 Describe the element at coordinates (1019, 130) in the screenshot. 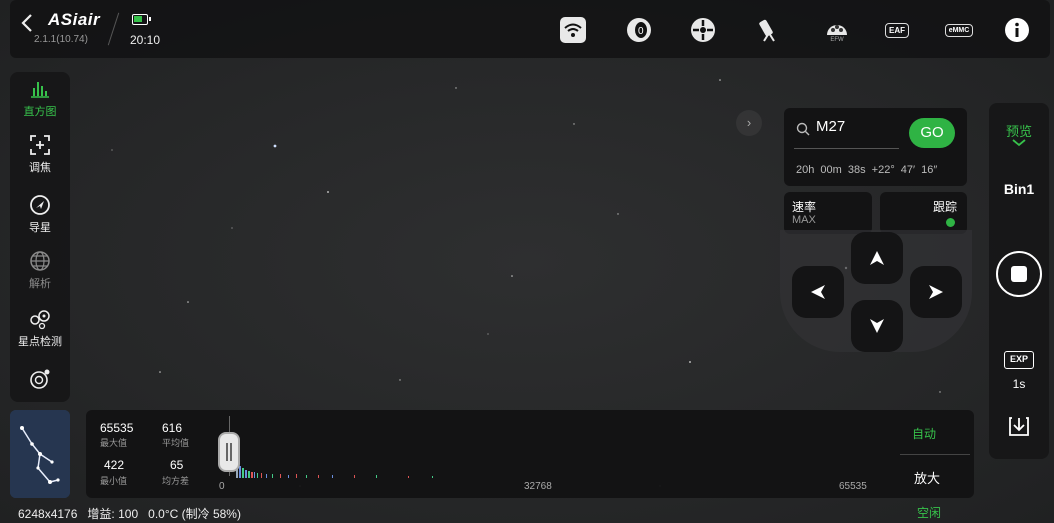

I see `mode-selector: 预览` at that location.